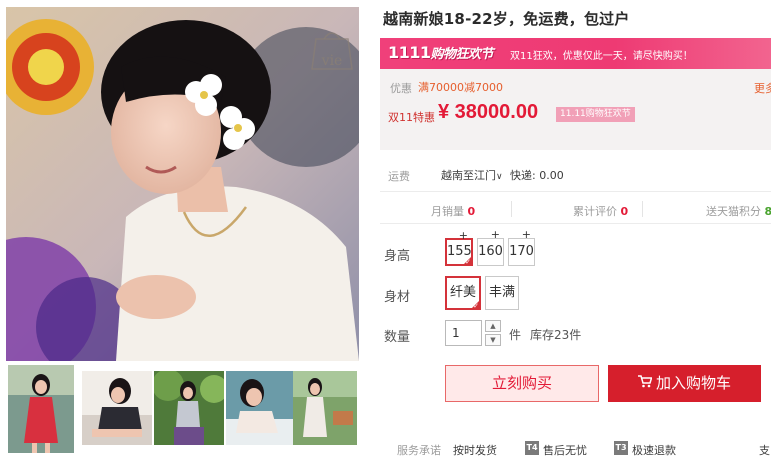  I want to click on promo-logo: 1111购物狂欢节, so click(441, 53).